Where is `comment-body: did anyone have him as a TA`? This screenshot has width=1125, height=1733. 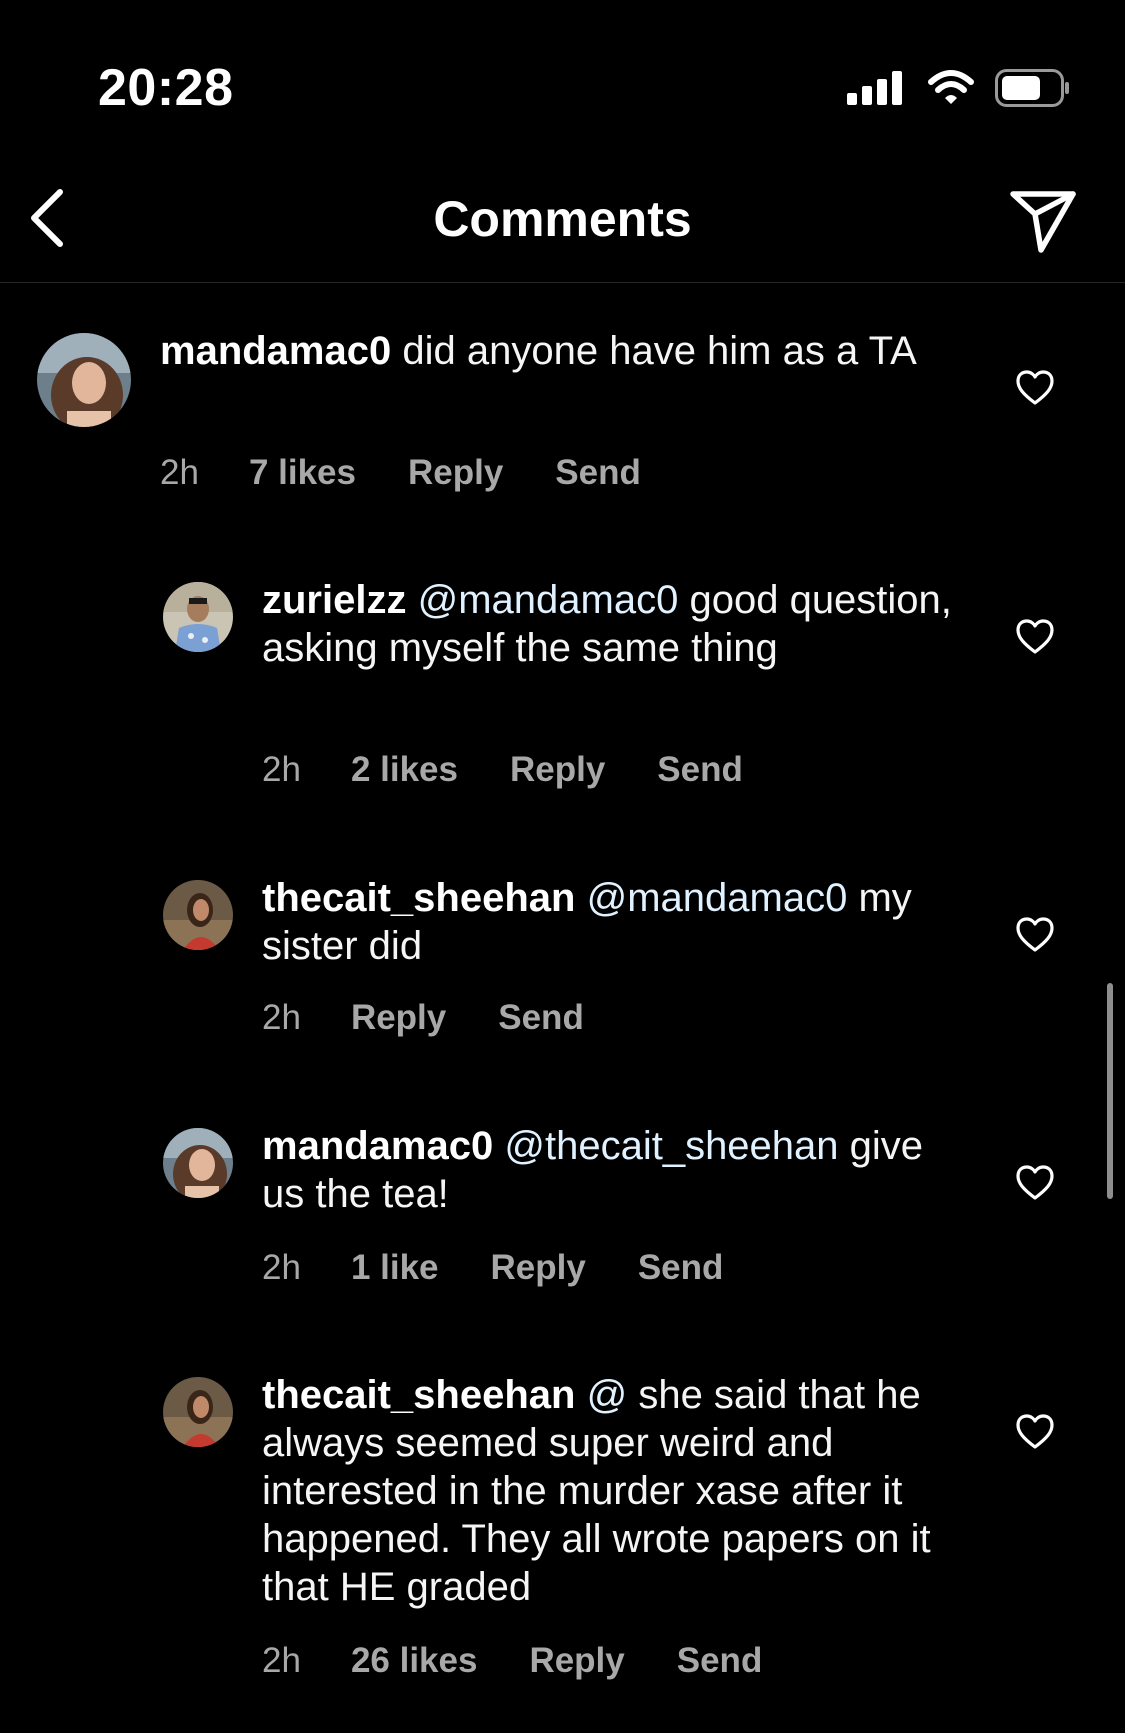
comment-body: did anyone have him as a TA is located at coordinates (659, 351).